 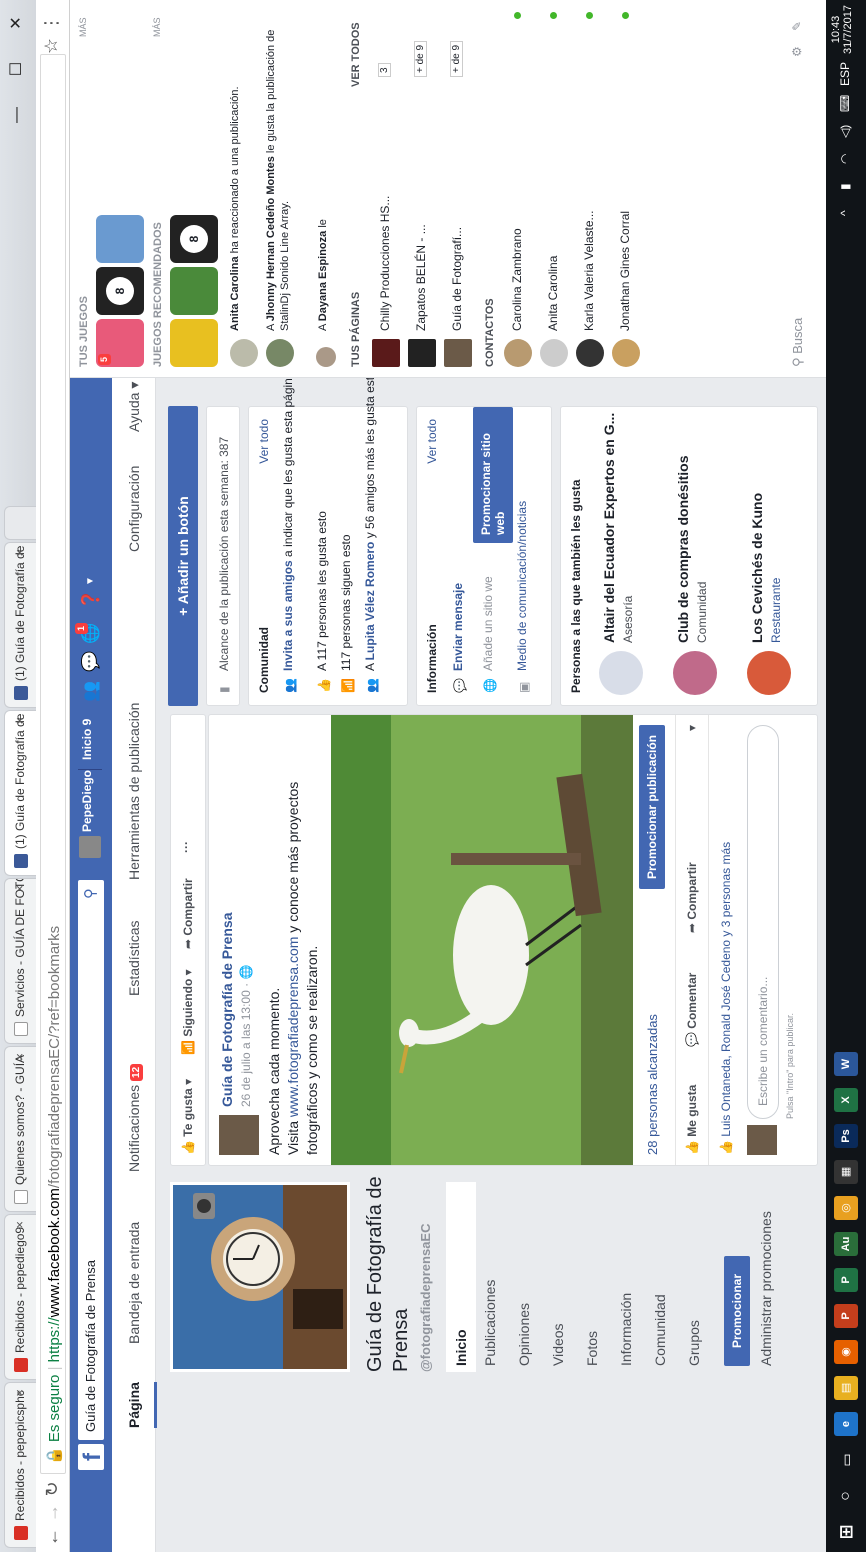 I want to click on recommended-more-link: MÁS, so click(x=157, y=27).